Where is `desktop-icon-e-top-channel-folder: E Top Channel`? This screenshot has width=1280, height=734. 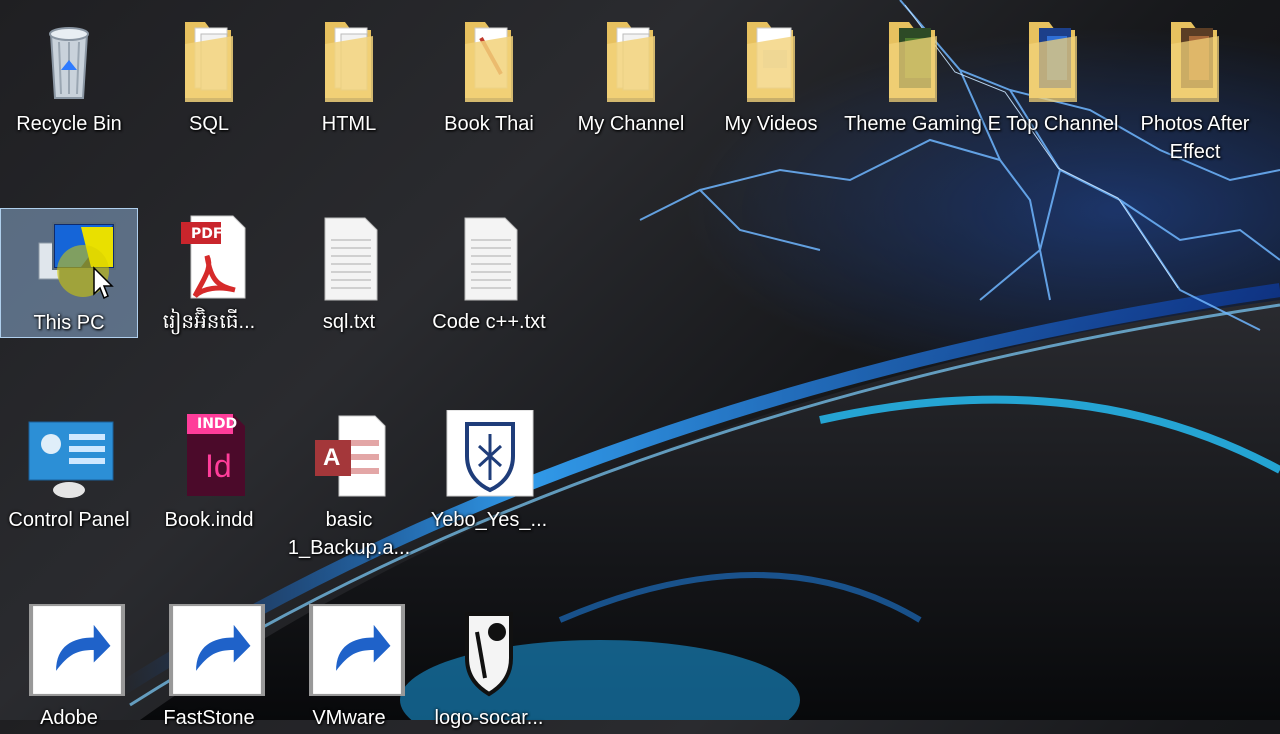
desktop-icon-e-top-channel-folder: E Top Channel is located at coordinates (1053, 75).